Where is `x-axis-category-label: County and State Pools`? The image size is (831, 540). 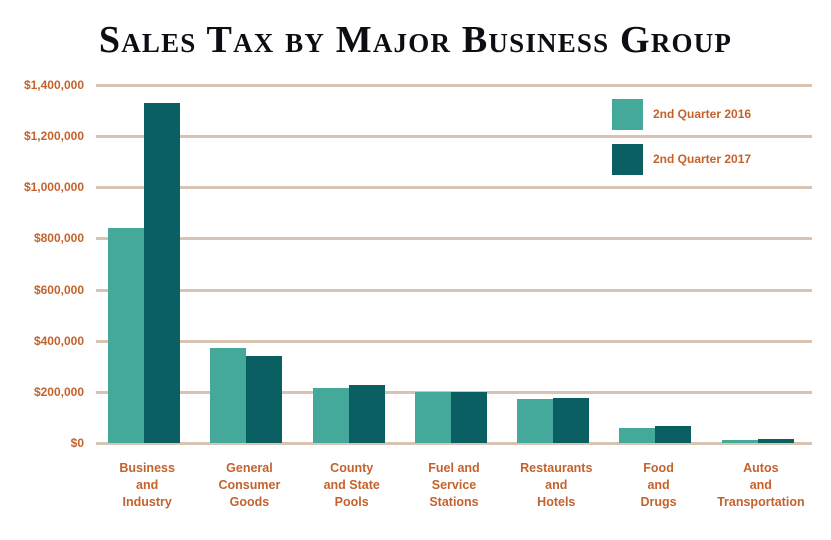 x-axis-category-label: County and State Pools is located at coordinates (352, 485).